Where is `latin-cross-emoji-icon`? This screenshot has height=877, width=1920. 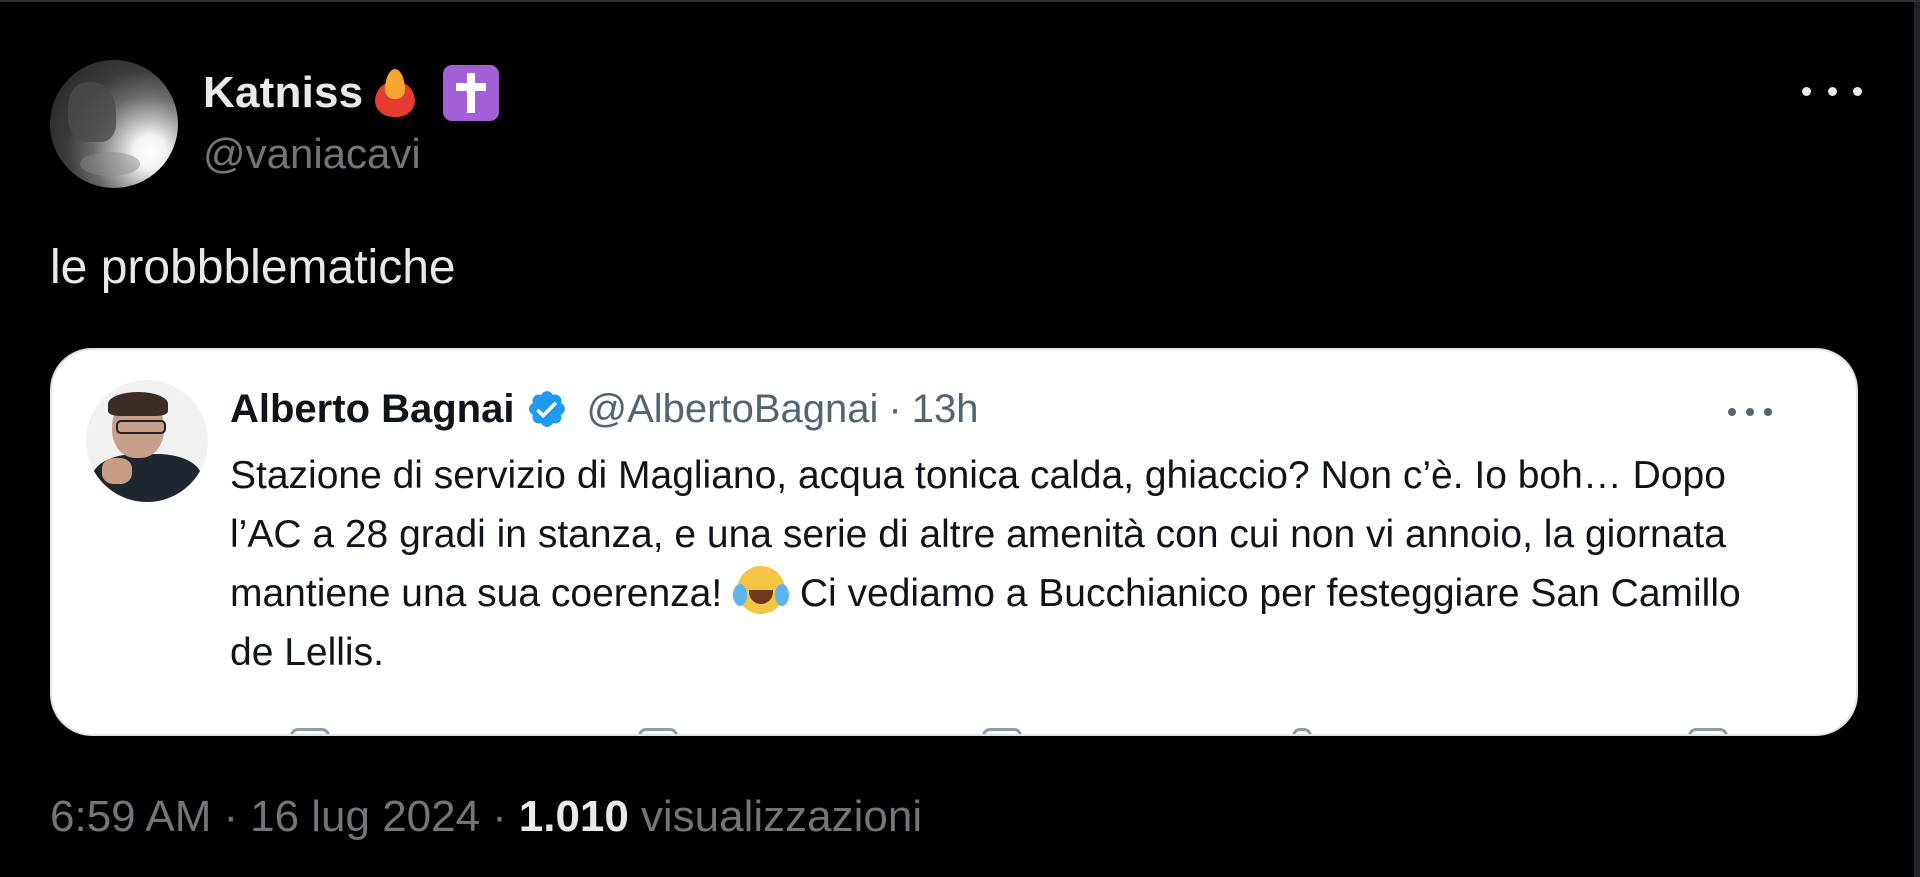
latin-cross-emoji-icon is located at coordinates (471, 93).